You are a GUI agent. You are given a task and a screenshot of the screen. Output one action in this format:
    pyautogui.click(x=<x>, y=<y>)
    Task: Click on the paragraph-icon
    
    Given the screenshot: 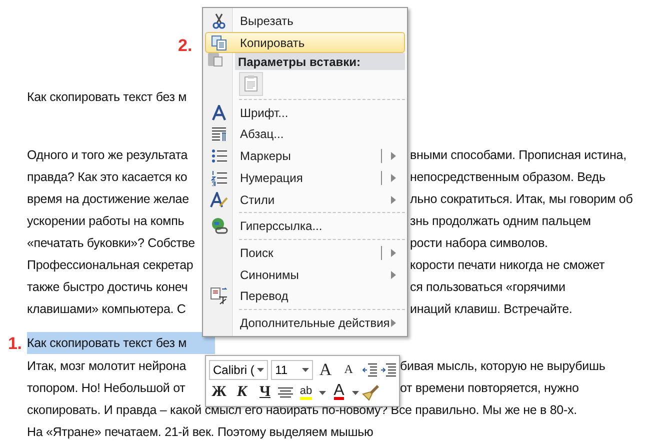 What is the action you would take?
    pyautogui.click(x=219, y=134)
    